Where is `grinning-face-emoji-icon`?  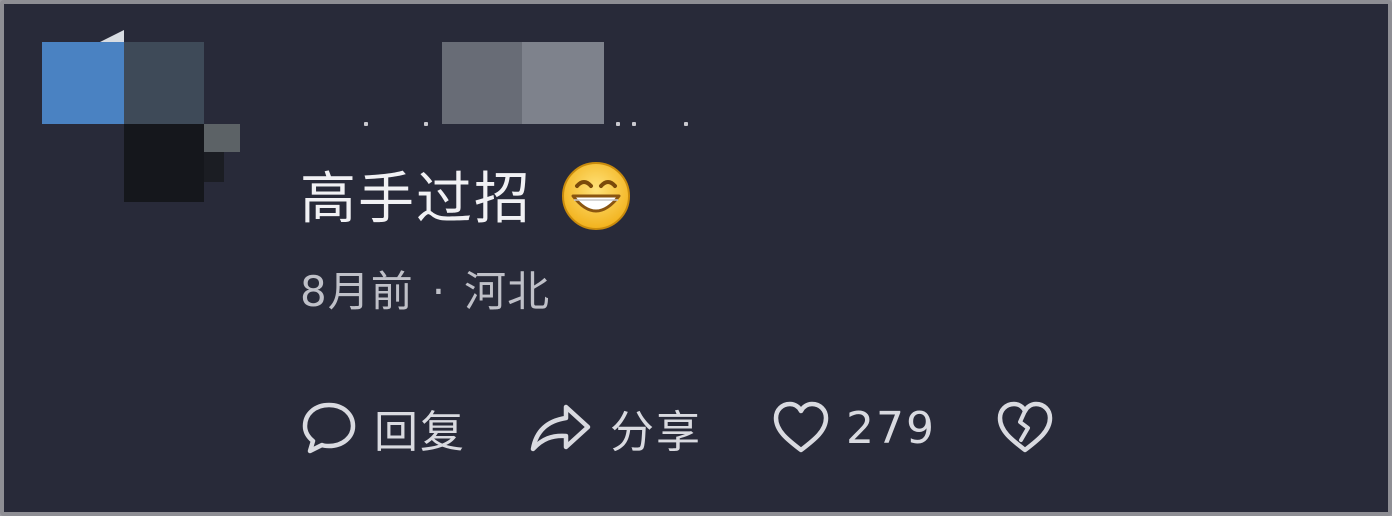
grinning-face-emoji-icon is located at coordinates (596, 196).